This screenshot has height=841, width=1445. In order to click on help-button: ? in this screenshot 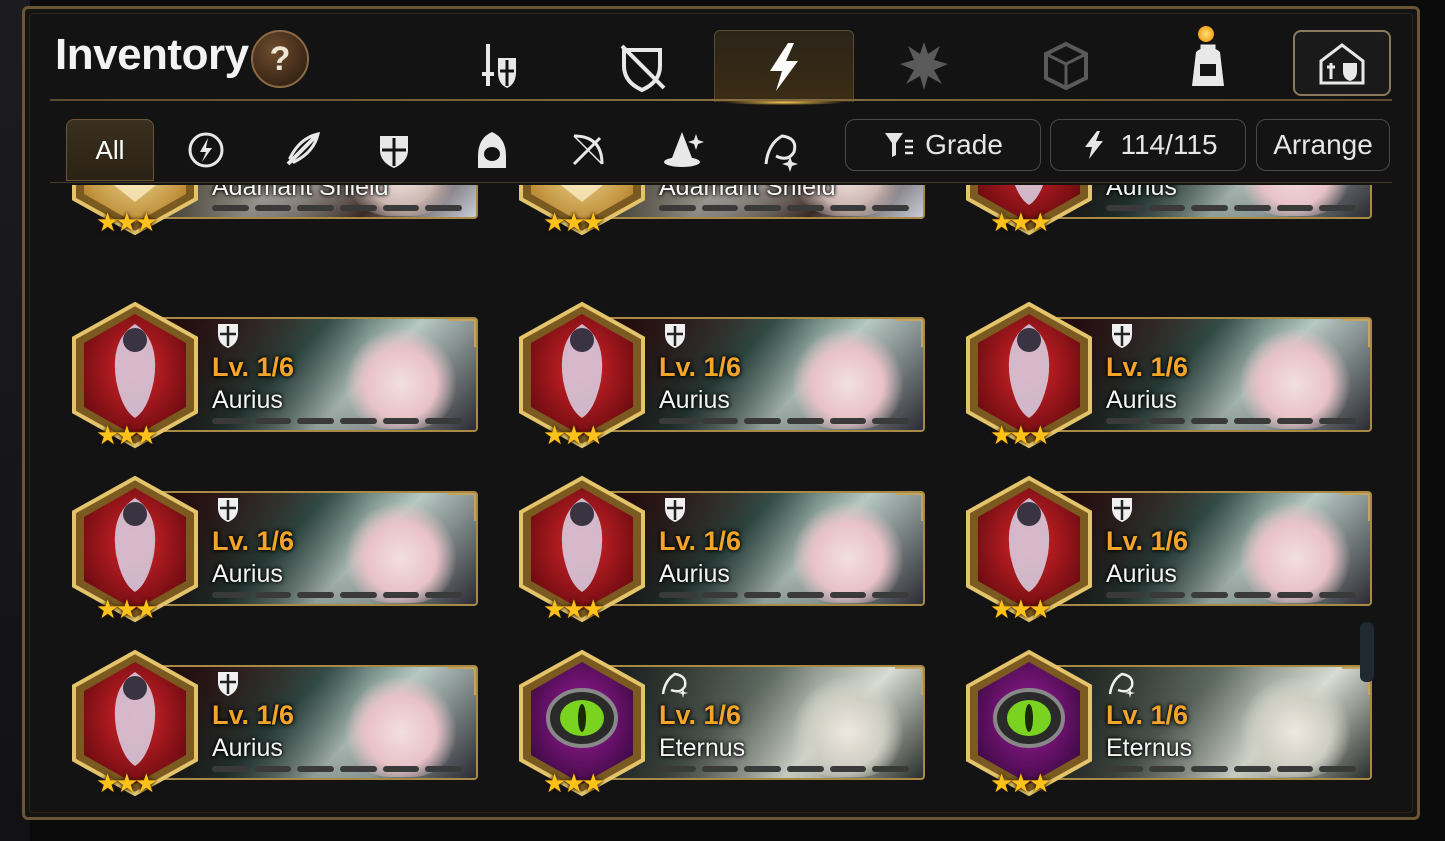, I will do `click(280, 59)`.